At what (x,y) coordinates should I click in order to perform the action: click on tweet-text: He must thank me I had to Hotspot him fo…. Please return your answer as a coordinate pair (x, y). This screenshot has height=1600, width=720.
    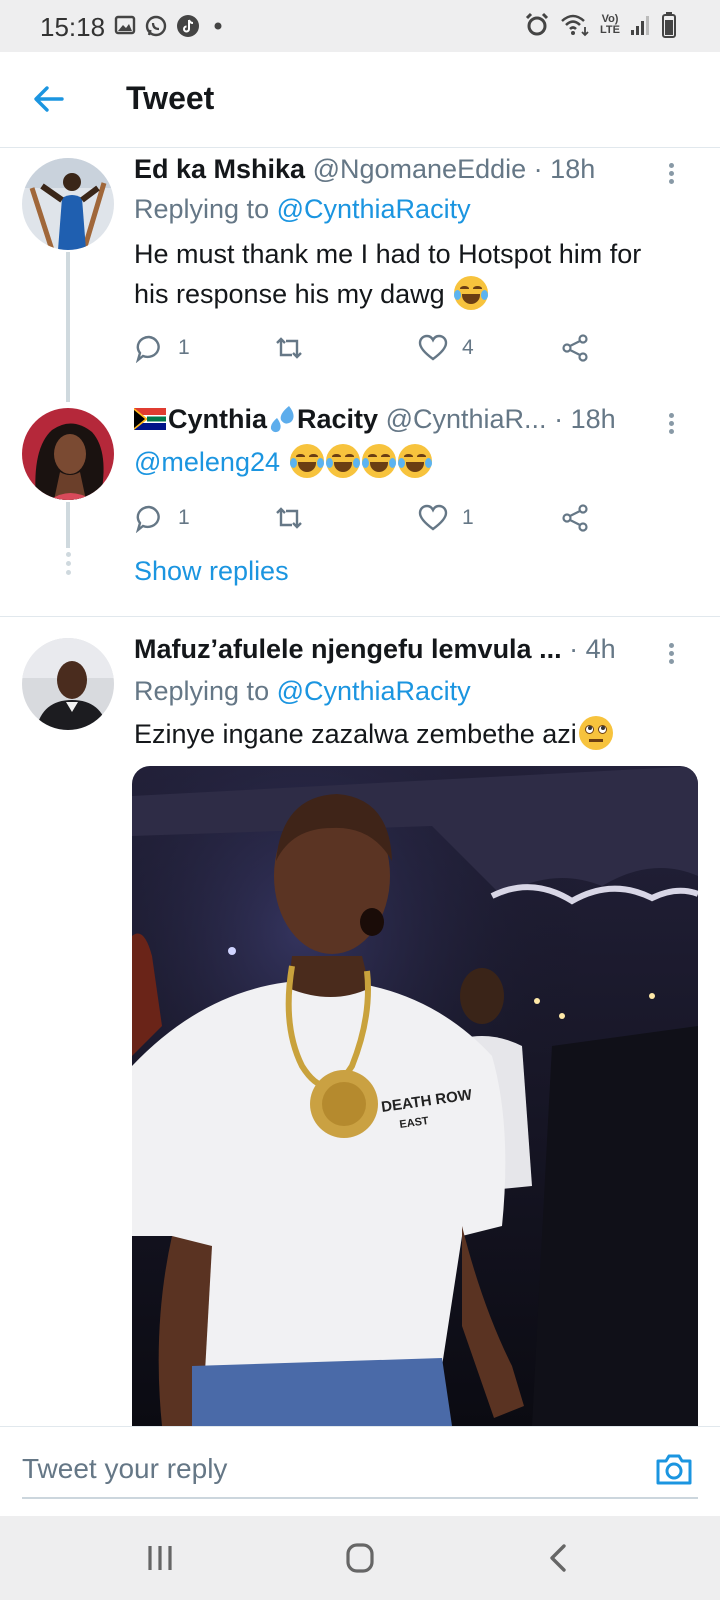
    Looking at the image, I should click on (407, 274).